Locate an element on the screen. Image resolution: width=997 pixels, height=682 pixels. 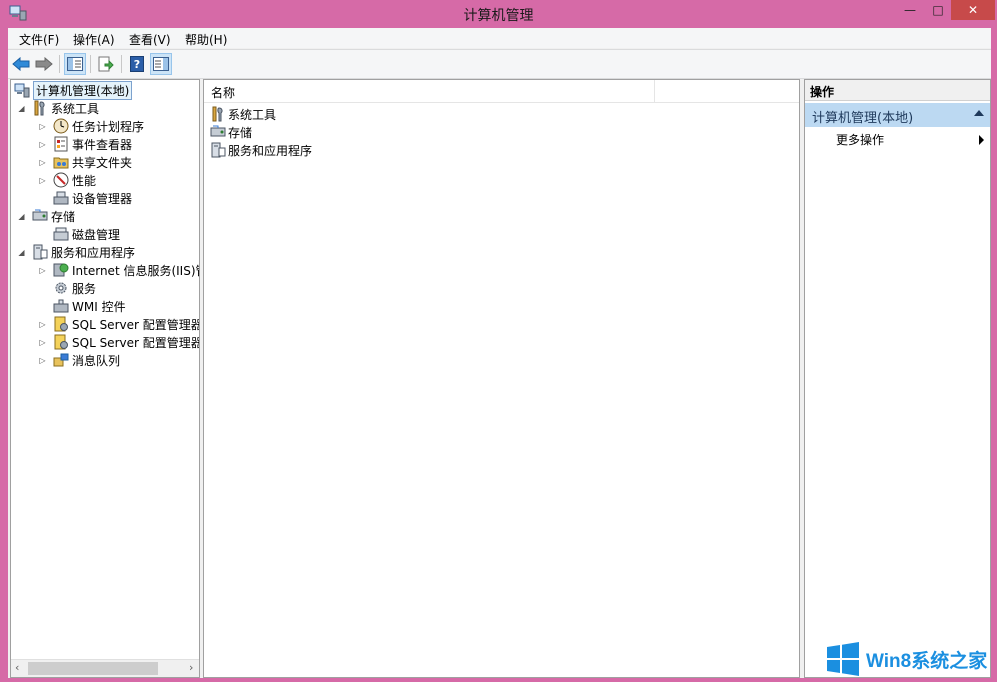
tree-horizontal-scrollbar: ‹ › is located at coordinates (105, 668).